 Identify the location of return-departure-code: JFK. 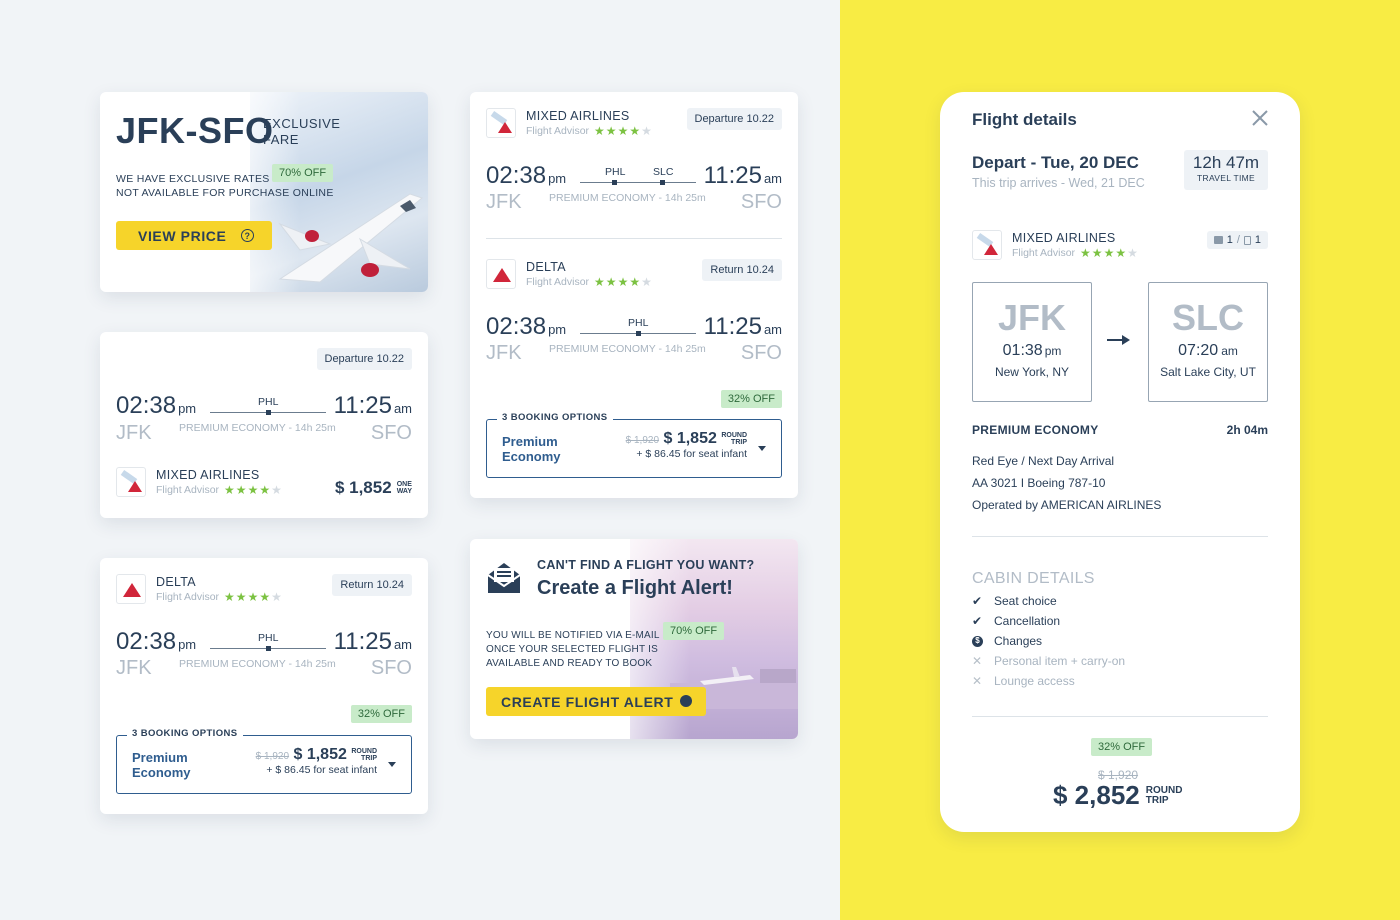
(504, 353).